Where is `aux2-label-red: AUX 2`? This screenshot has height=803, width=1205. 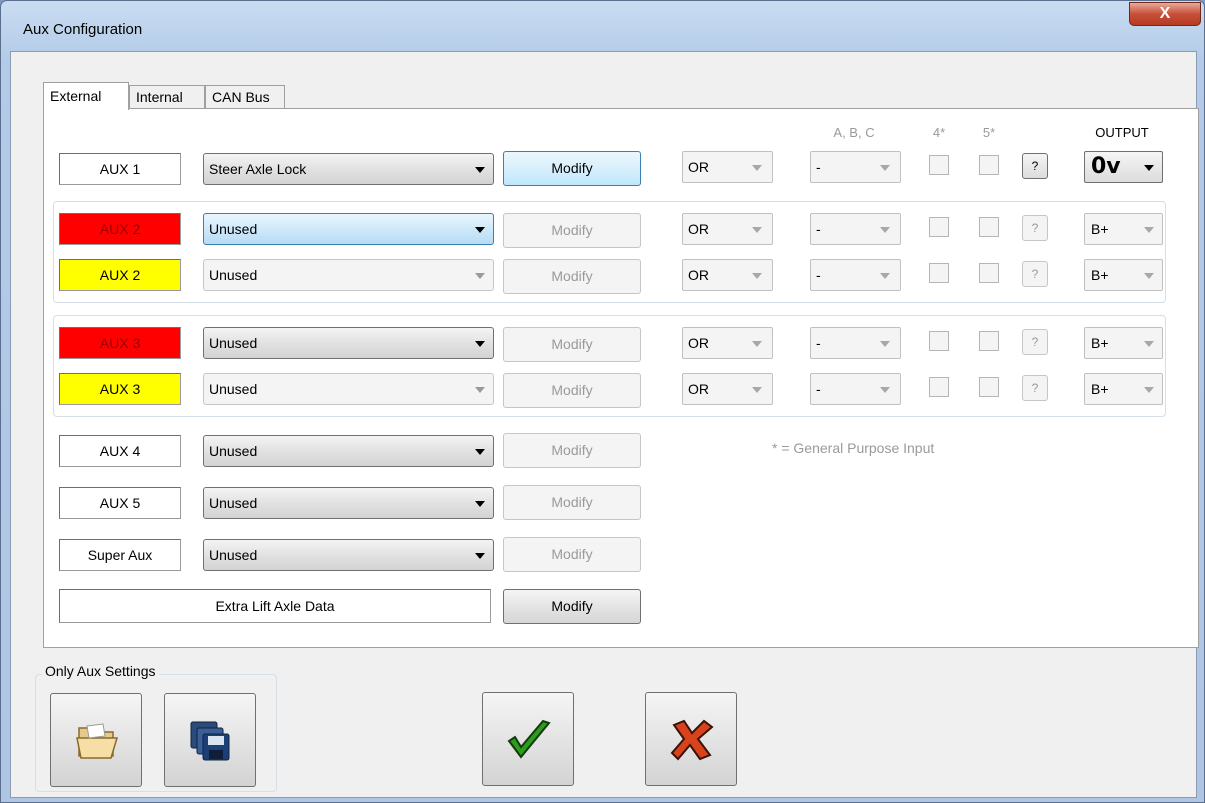
aux2-label-red: AUX 2 is located at coordinates (120, 229).